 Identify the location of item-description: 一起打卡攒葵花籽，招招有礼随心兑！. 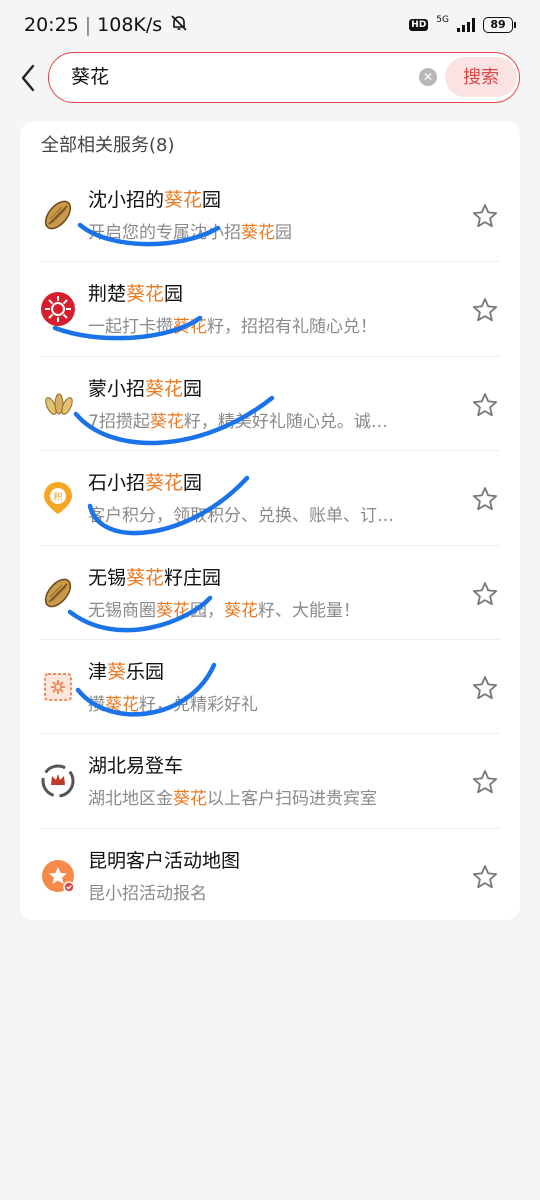
(232, 327).